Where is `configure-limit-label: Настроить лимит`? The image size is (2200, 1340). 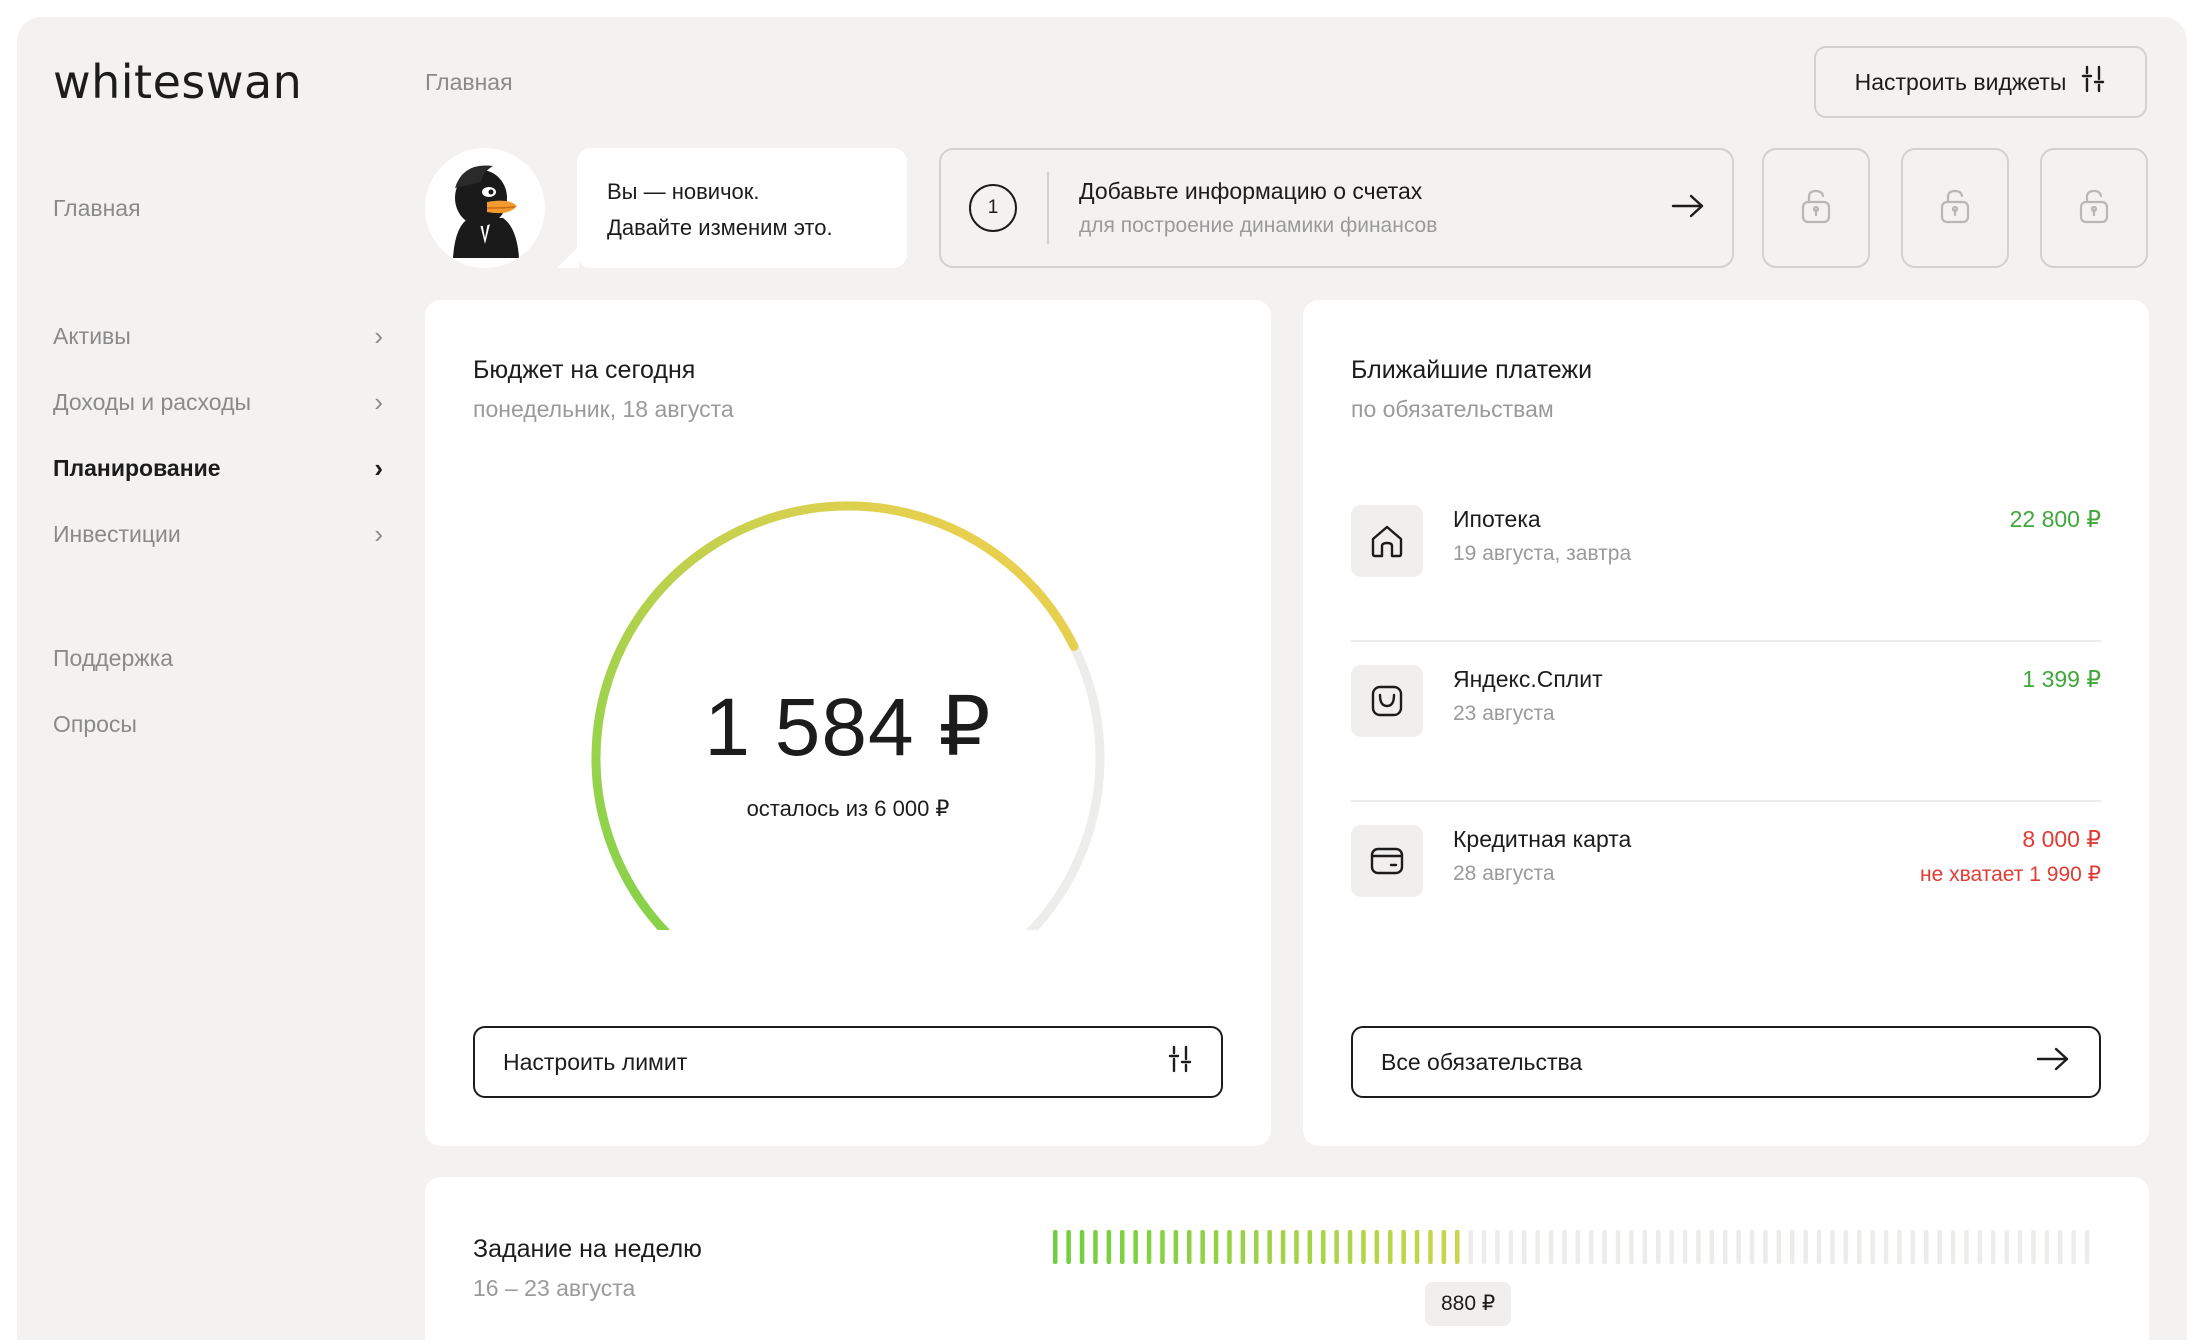 configure-limit-label: Настроить лимит is located at coordinates (595, 1061).